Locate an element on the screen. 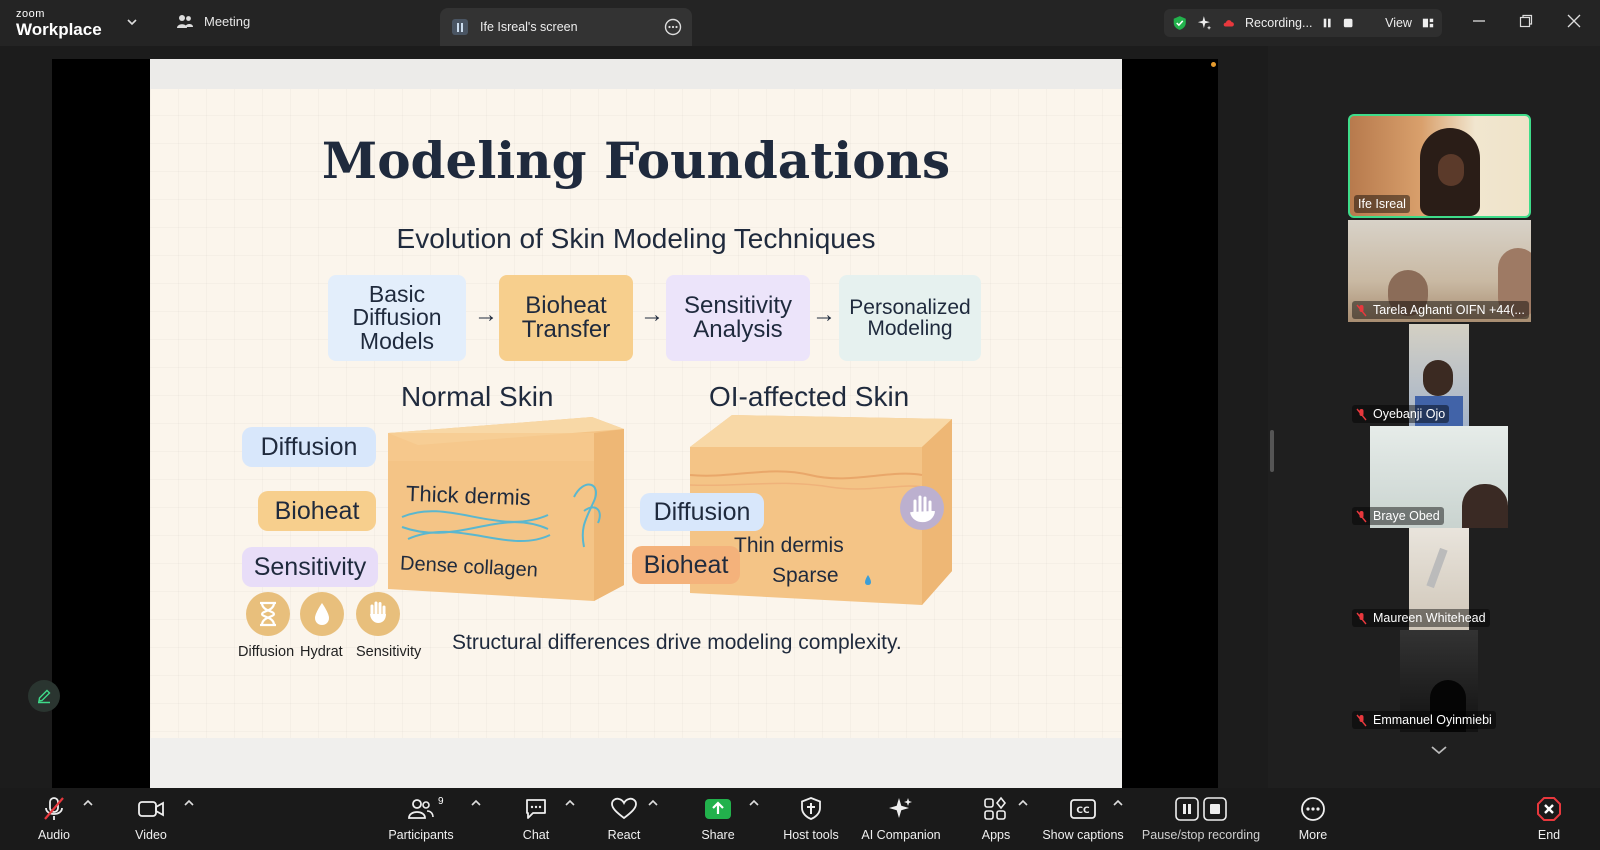 The image size is (1600, 850). hand-icon is located at coordinates (378, 614).